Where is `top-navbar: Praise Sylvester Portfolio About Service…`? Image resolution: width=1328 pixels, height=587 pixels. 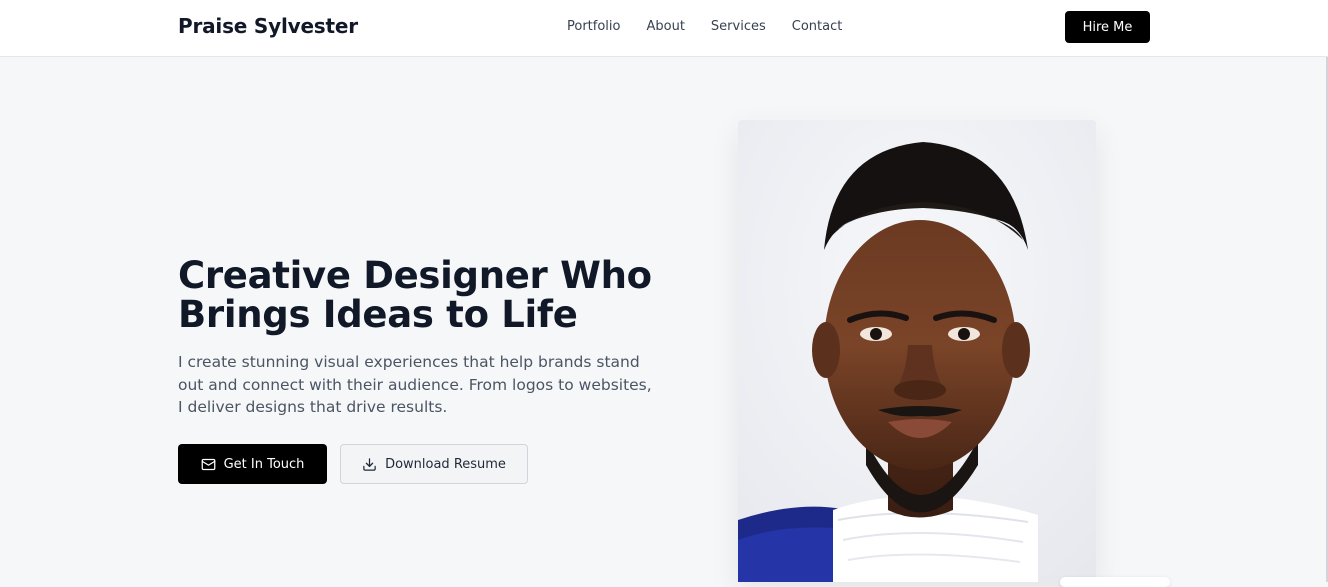 top-navbar: Praise Sylvester Portfolio About Service… is located at coordinates (664, 28).